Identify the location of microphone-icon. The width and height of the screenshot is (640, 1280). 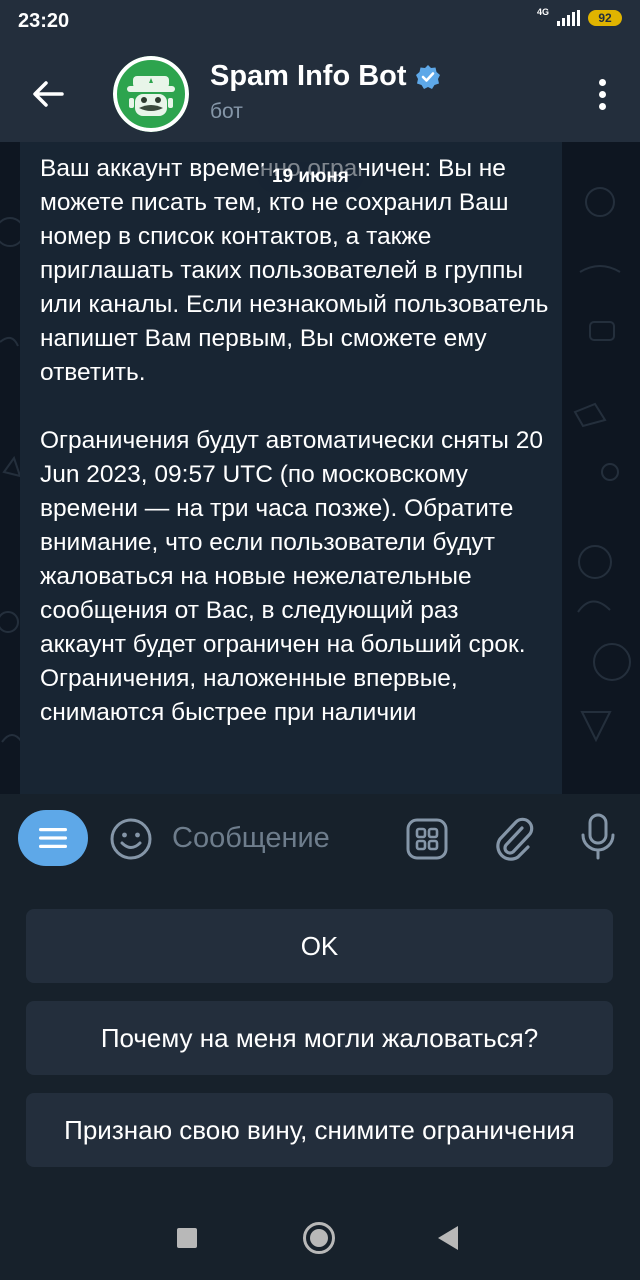
(598, 837).